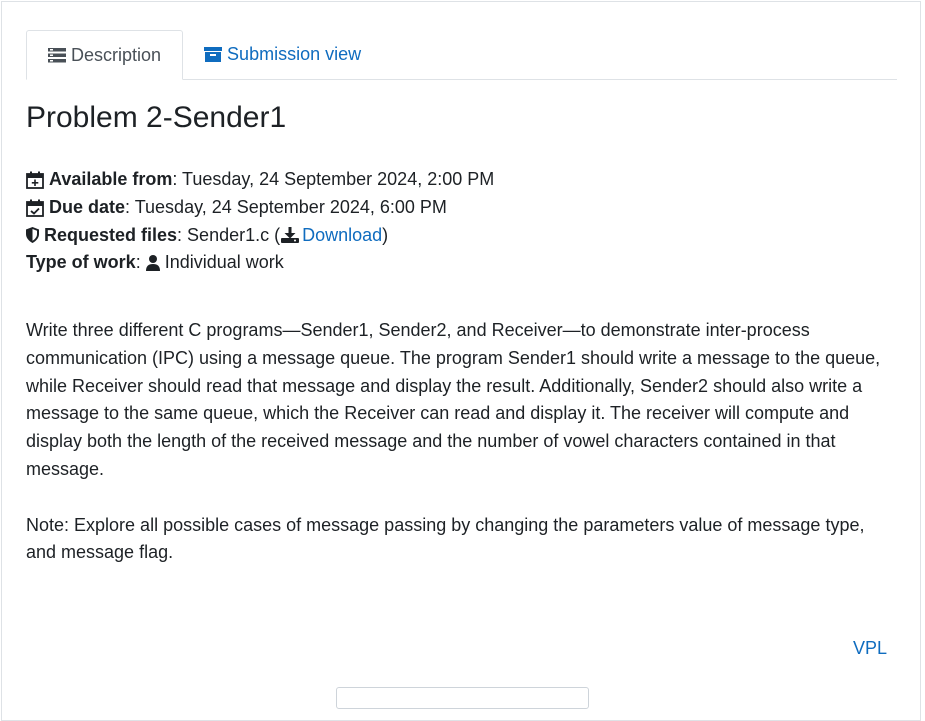 The width and height of the screenshot is (925, 721). Describe the element at coordinates (81, 262) in the screenshot. I see `type-of-work-label: Type of work` at that location.